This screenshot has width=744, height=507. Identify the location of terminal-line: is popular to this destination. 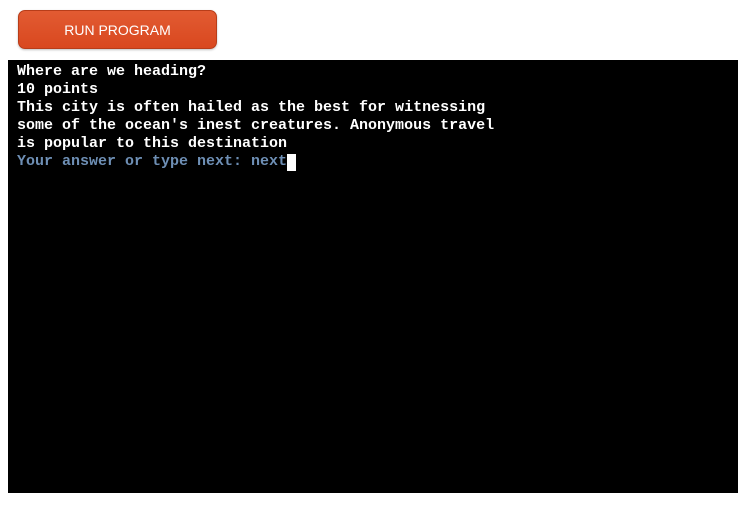
(152, 143).